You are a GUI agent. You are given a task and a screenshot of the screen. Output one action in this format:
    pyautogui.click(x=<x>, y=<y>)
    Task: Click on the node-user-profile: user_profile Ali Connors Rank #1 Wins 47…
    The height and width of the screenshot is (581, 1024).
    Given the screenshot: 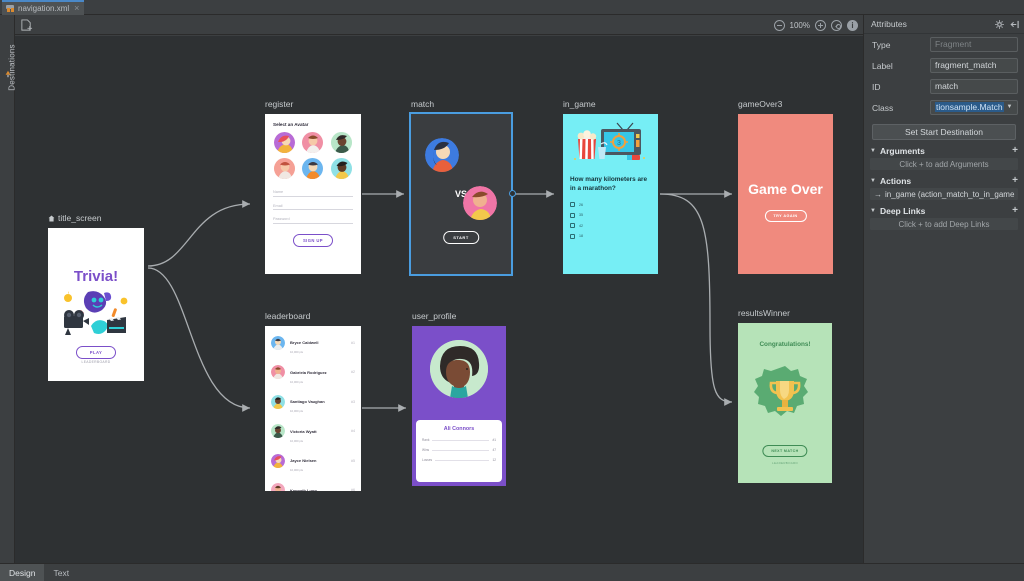 What is the action you would take?
    pyautogui.click(x=459, y=398)
    